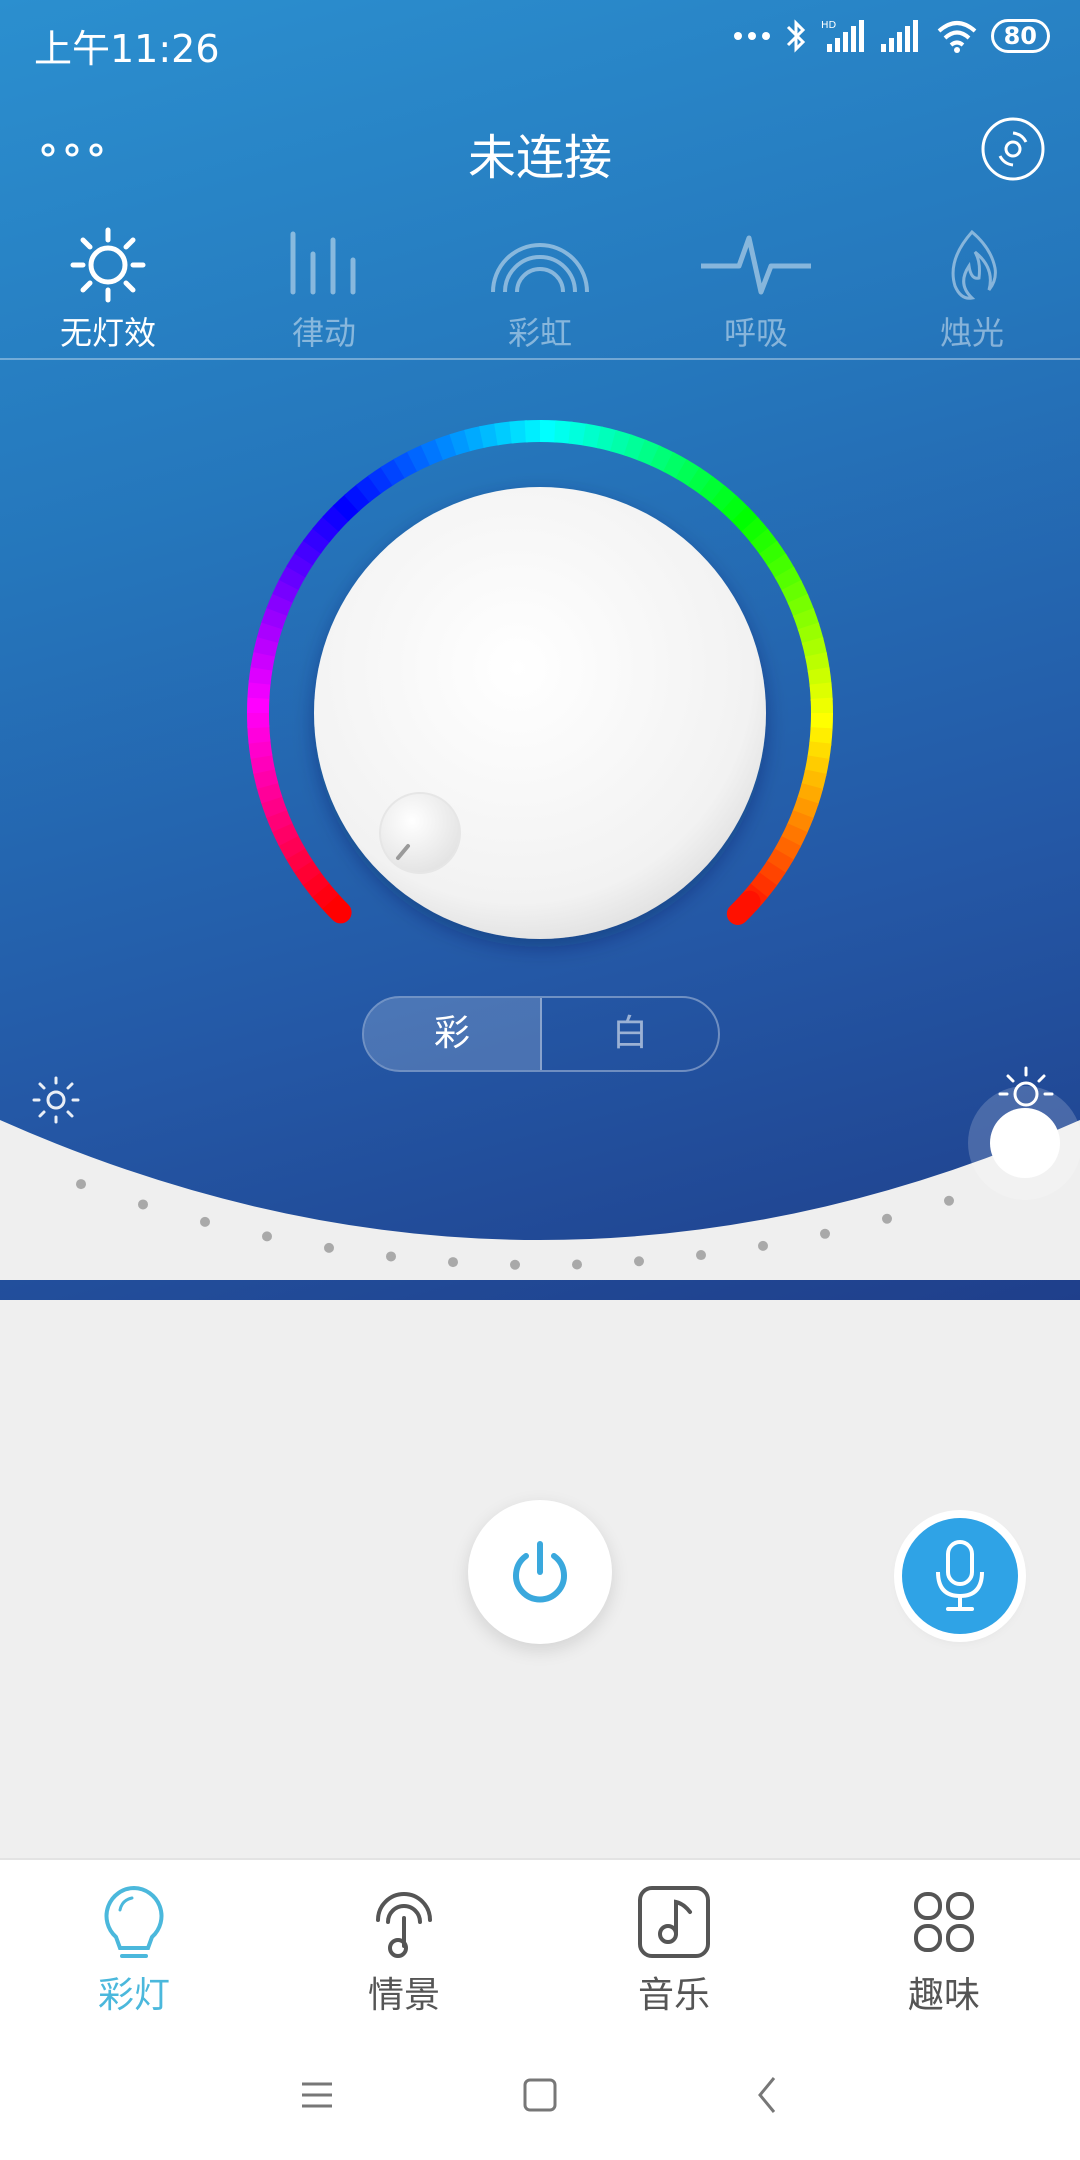  What do you see at coordinates (674, 1922) in the screenshot?
I see `music-note-icon` at bounding box center [674, 1922].